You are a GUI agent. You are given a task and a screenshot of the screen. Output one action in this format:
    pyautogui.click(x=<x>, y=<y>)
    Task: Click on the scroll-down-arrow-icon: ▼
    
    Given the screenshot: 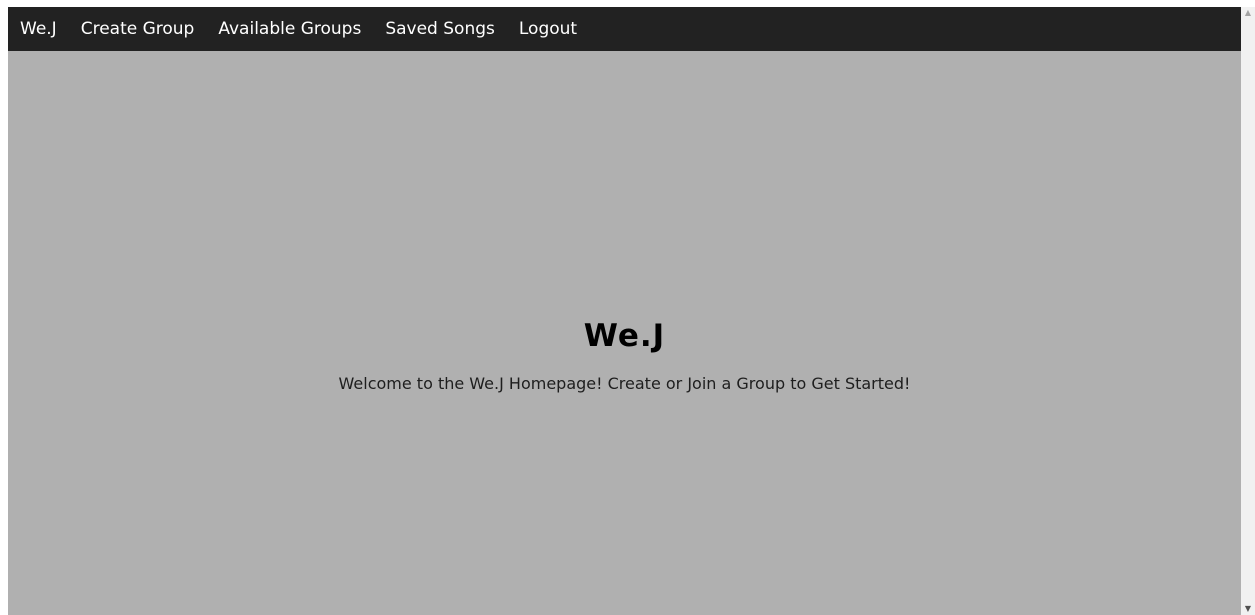 What is the action you would take?
    pyautogui.click(x=1248, y=609)
    